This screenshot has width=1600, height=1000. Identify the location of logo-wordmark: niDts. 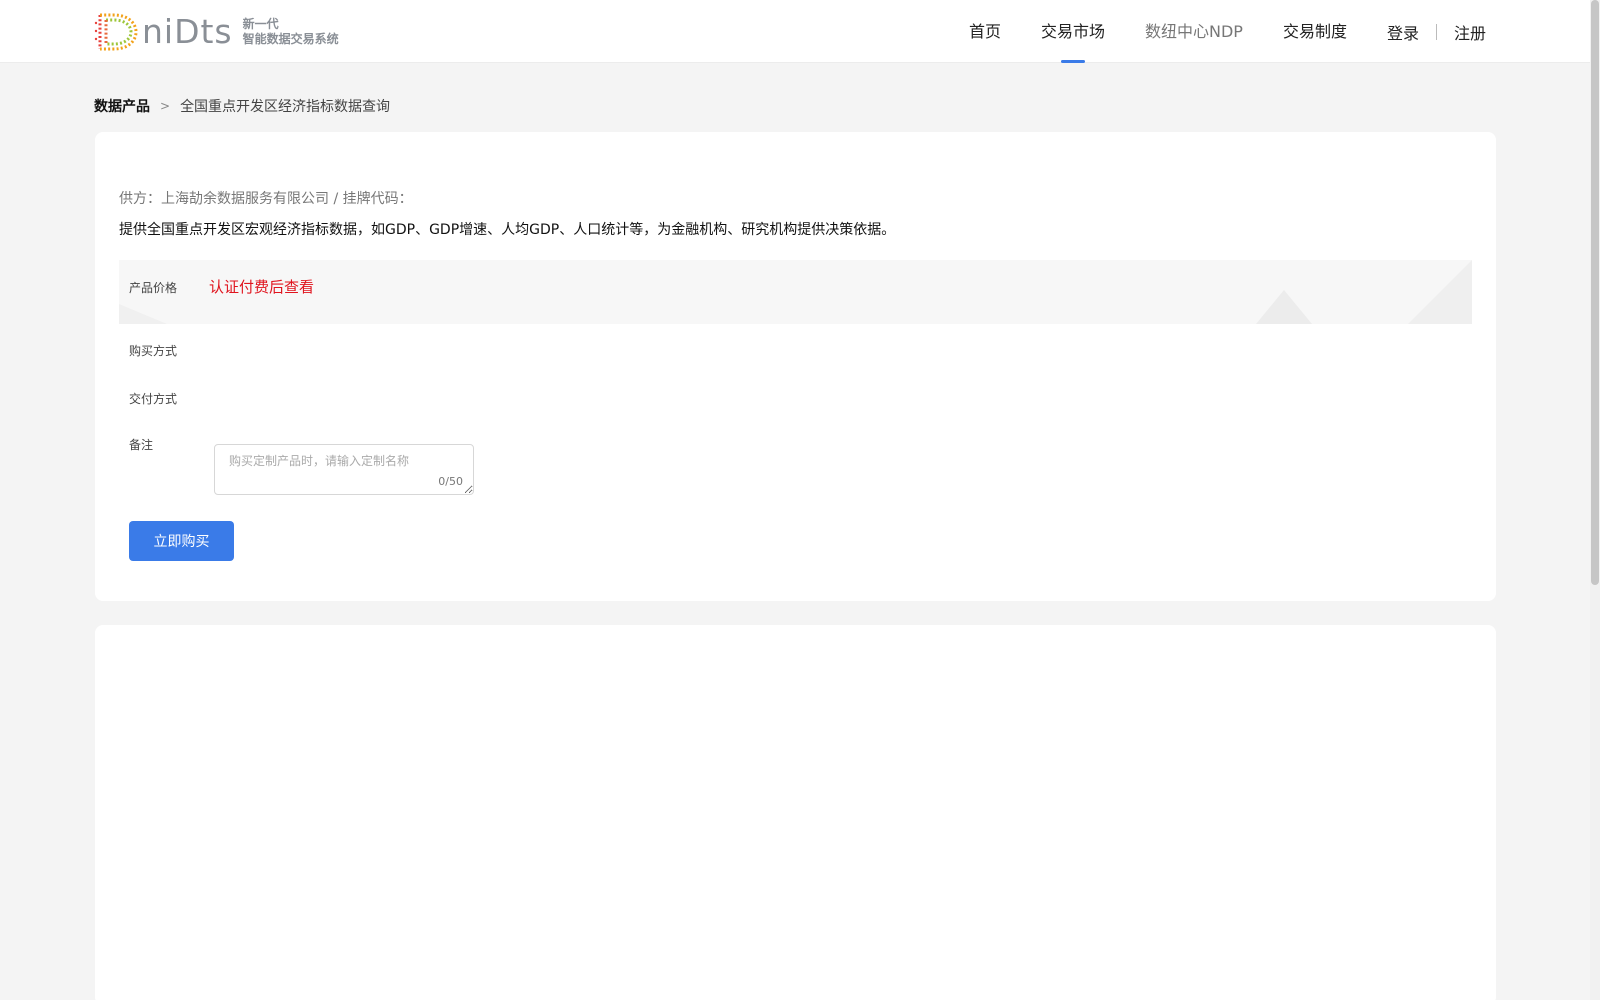
(187, 31).